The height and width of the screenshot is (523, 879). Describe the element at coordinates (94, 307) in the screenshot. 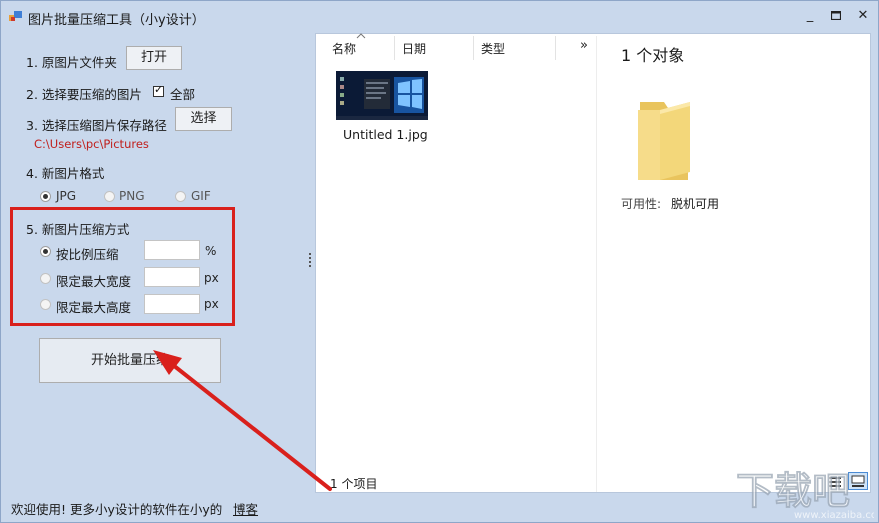

I see `max-height-label: 限定最大高度` at that location.